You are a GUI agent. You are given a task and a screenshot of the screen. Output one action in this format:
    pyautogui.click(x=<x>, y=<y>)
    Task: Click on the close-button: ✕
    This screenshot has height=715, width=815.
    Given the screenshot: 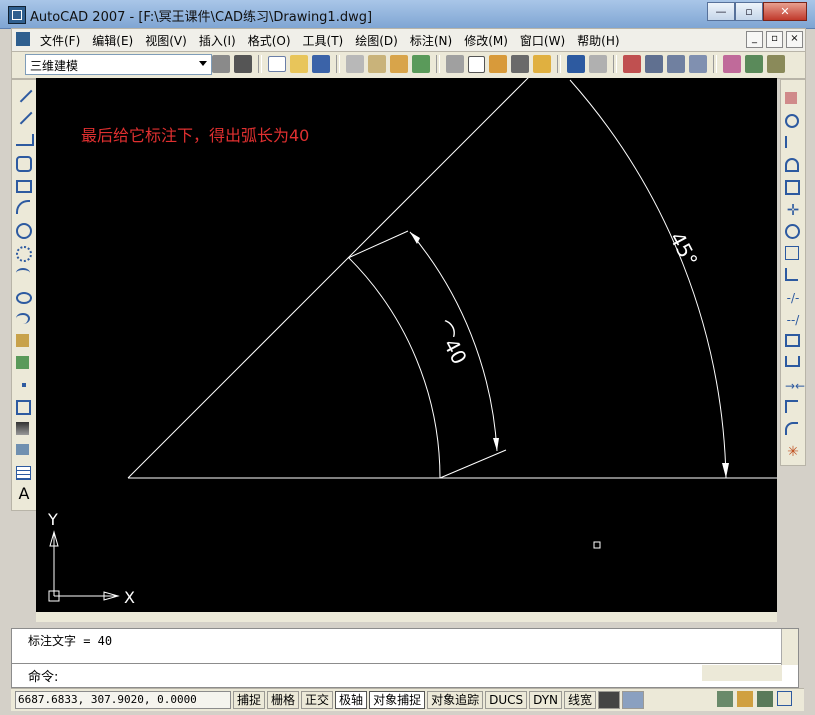 What is the action you would take?
    pyautogui.click(x=785, y=11)
    